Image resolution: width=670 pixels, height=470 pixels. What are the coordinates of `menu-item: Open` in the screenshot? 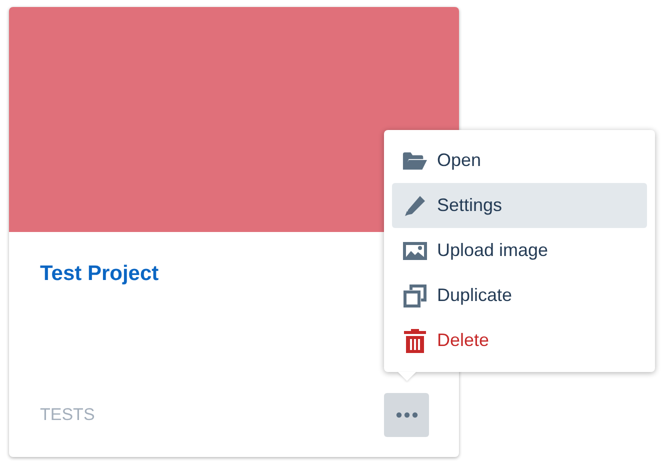 It's located at (519, 160).